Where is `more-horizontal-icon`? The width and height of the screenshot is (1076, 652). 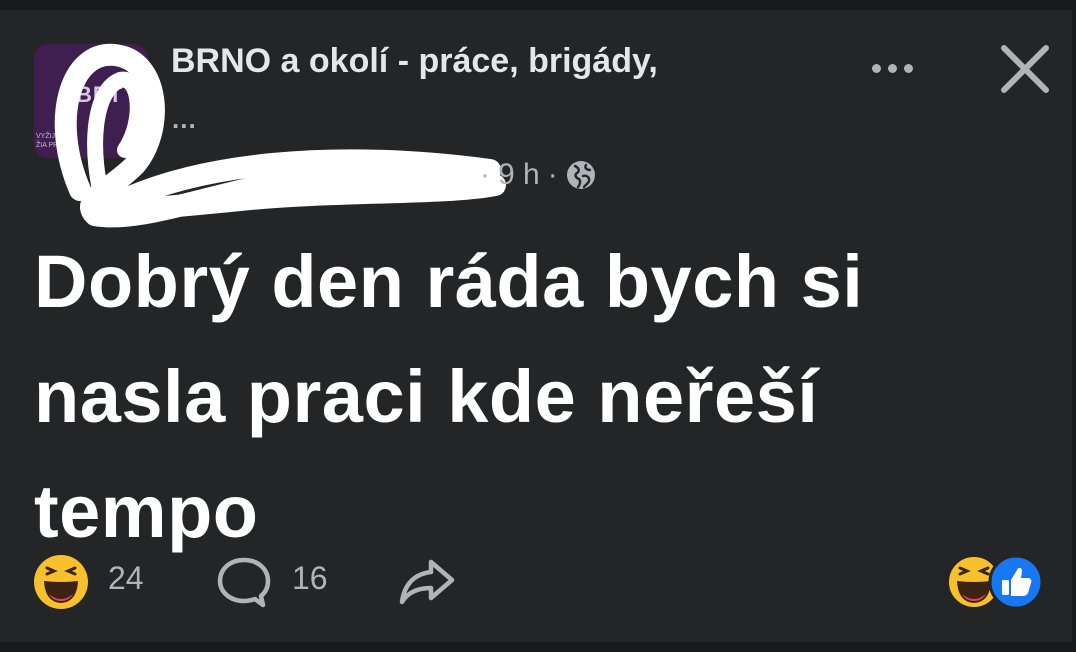 more-horizontal-icon is located at coordinates (876, 68).